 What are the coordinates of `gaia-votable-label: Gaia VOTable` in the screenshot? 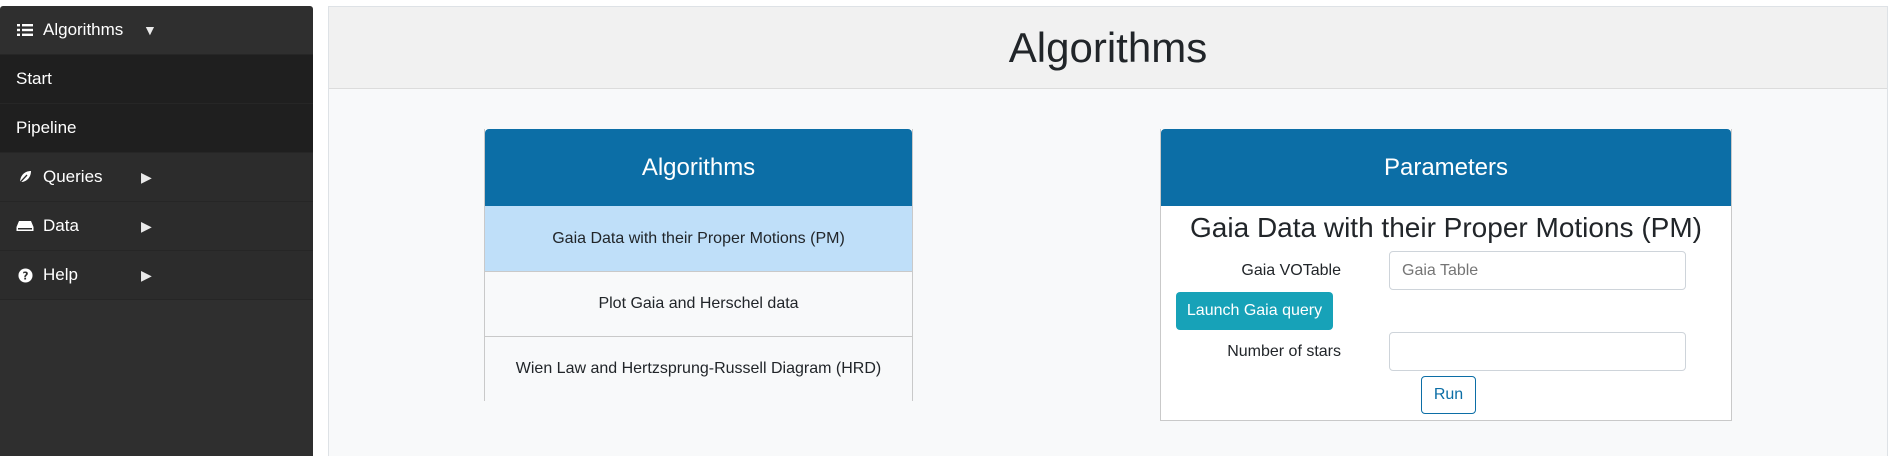 It's located at (1291, 270).